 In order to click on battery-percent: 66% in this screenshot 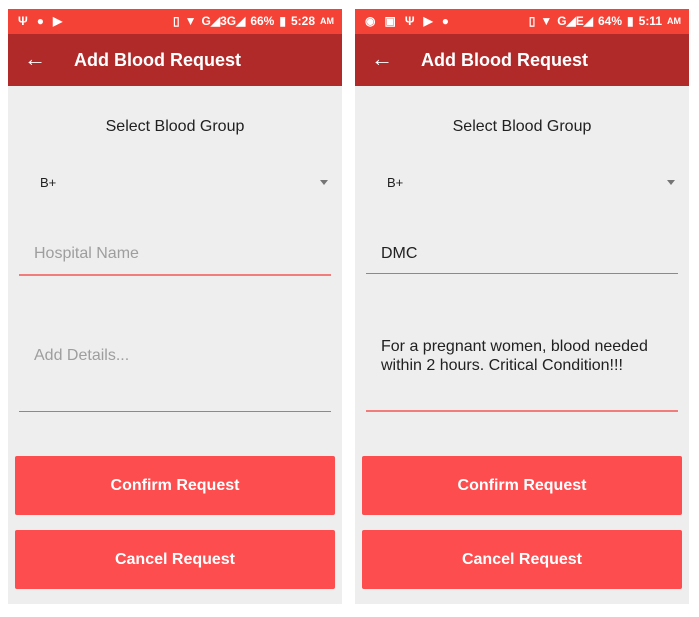, I will do `click(262, 21)`.